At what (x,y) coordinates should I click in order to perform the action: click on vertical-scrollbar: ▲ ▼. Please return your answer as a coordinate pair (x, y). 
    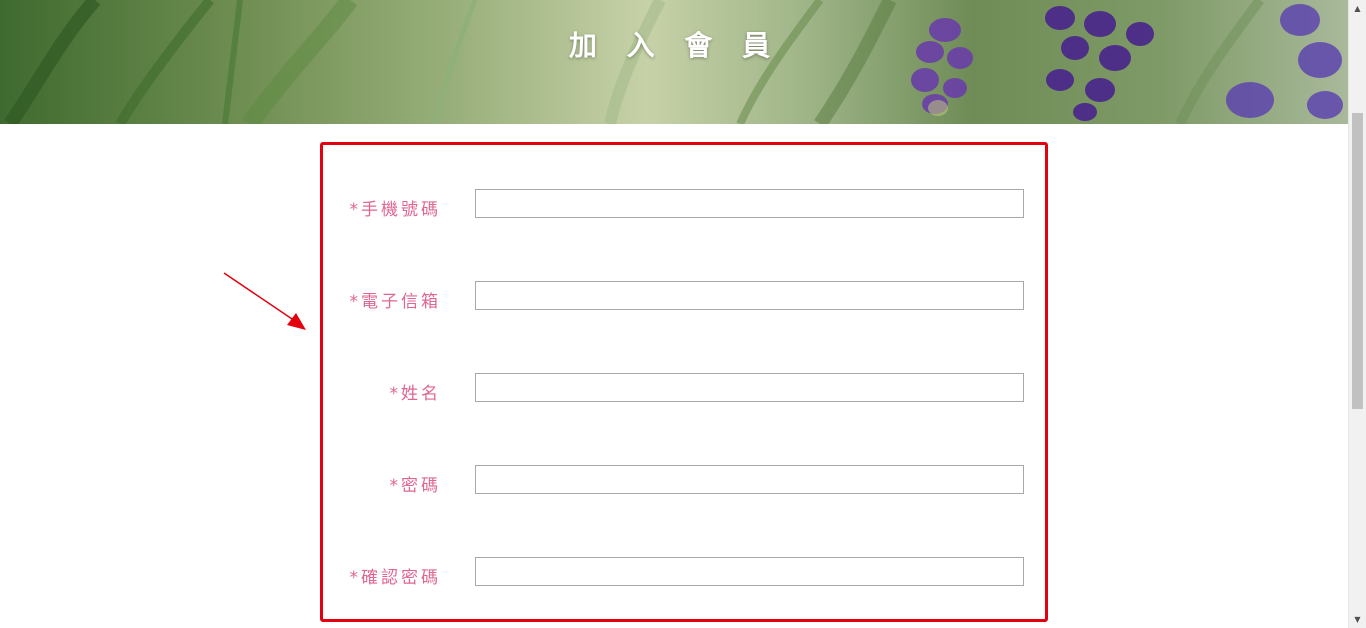
    Looking at the image, I should click on (1357, 314).